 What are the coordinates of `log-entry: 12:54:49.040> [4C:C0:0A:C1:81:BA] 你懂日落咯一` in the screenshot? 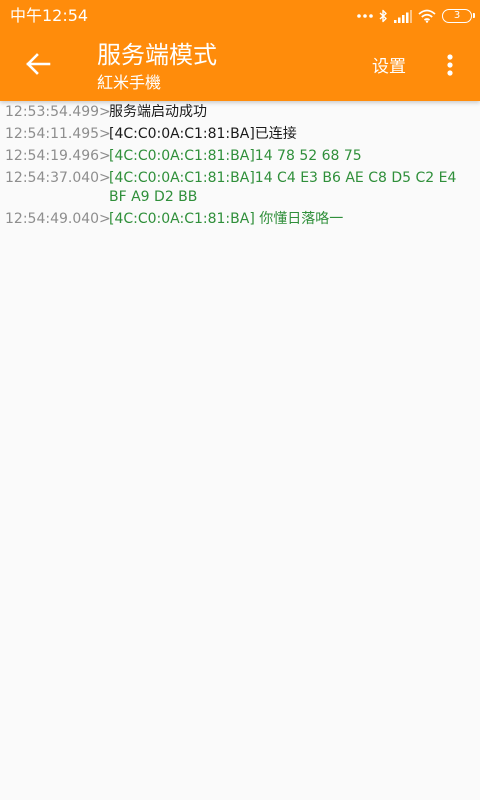 It's located at (240, 219).